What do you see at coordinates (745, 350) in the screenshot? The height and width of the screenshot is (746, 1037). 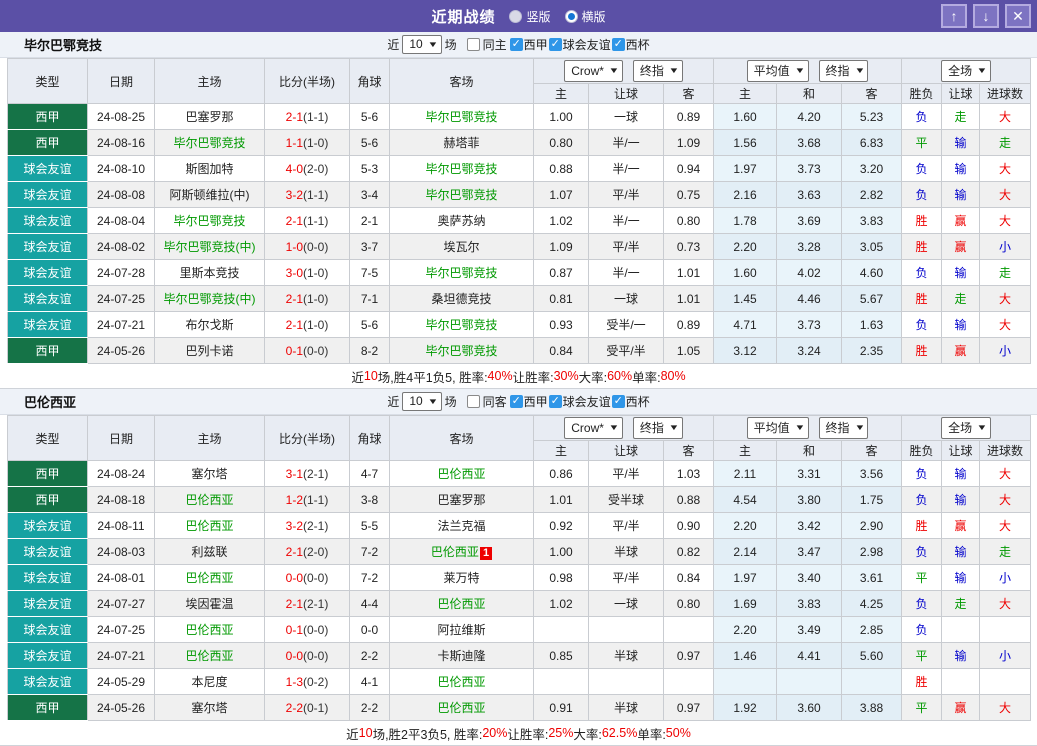 I see `avg-home: 3.12` at bounding box center [745, 350].